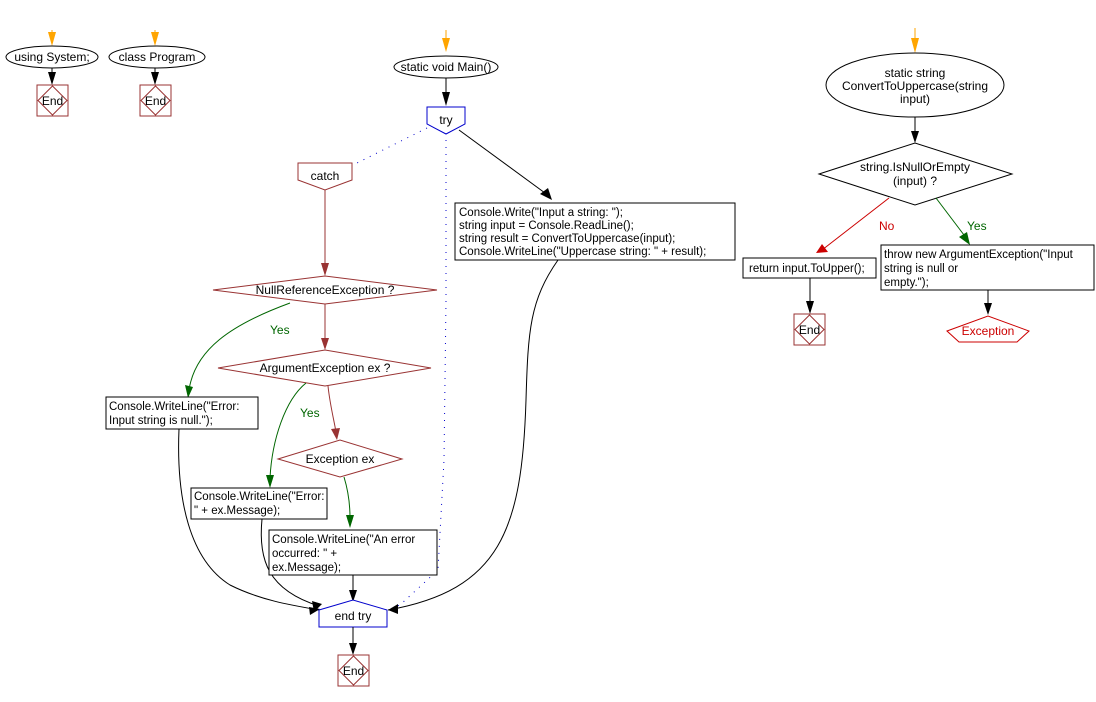 The image size is (1096, 702). What do you see at coordinates (343, 540) in the screenshot?
I see `ex-action-line: Console.WriteLine("An error` at bounding box center [343, 540].